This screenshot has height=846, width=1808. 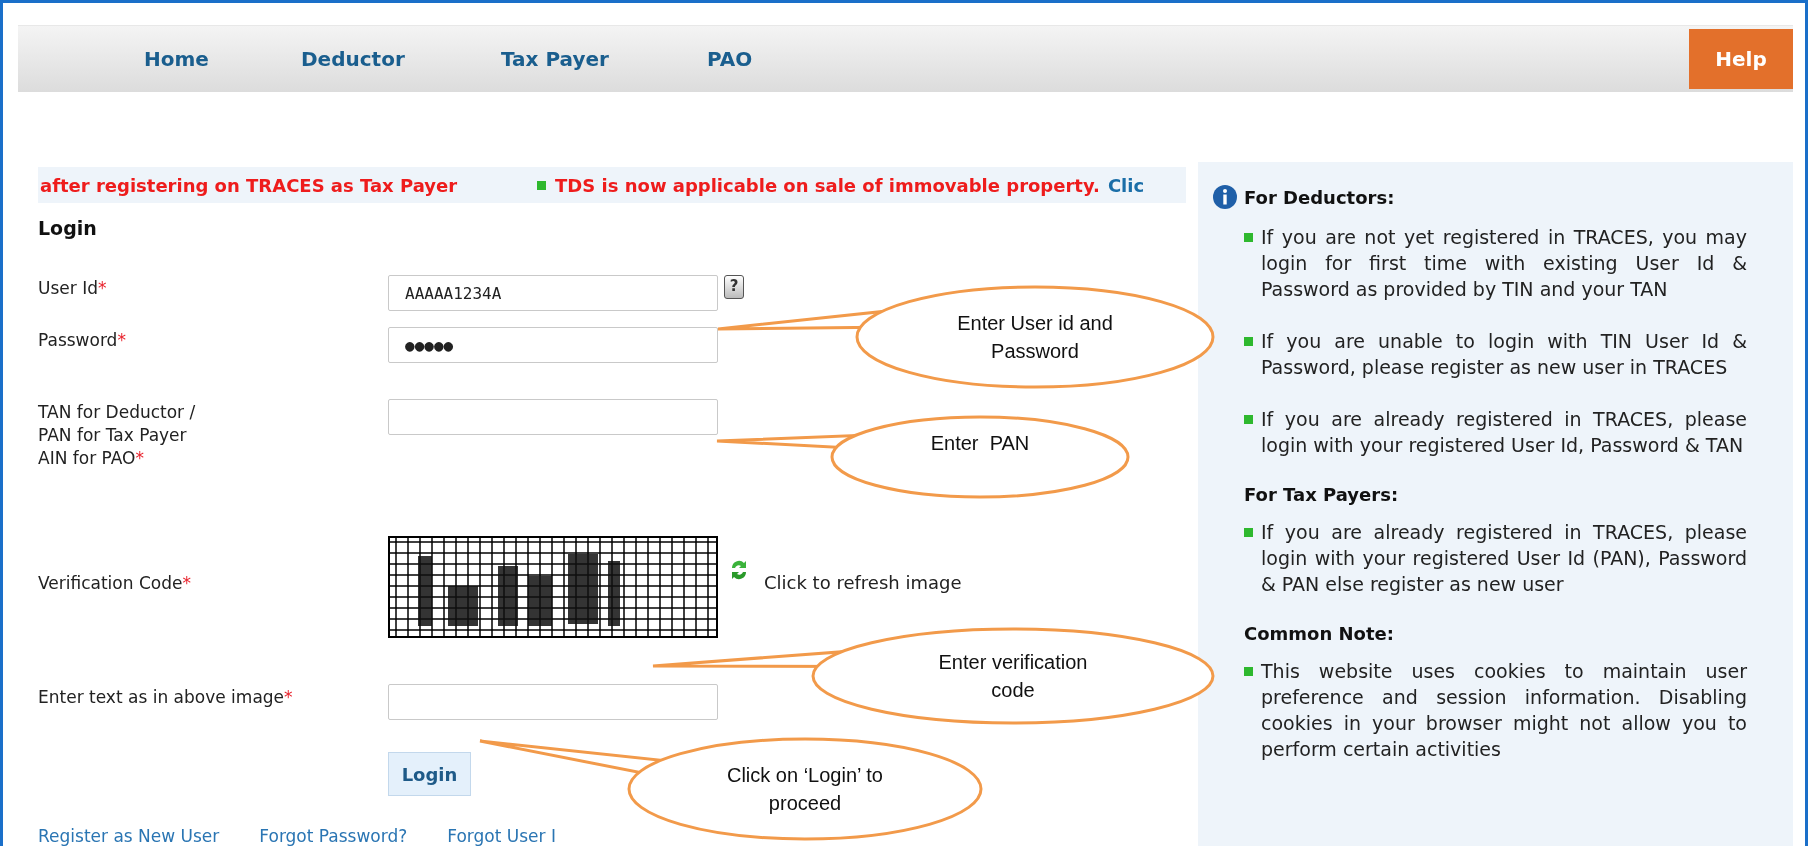 What do you see at coordinates (805, 789) in the screenshot?
I see `callout-text: Click on ‘Login’ to proceed` at bounding box center [805, 789].